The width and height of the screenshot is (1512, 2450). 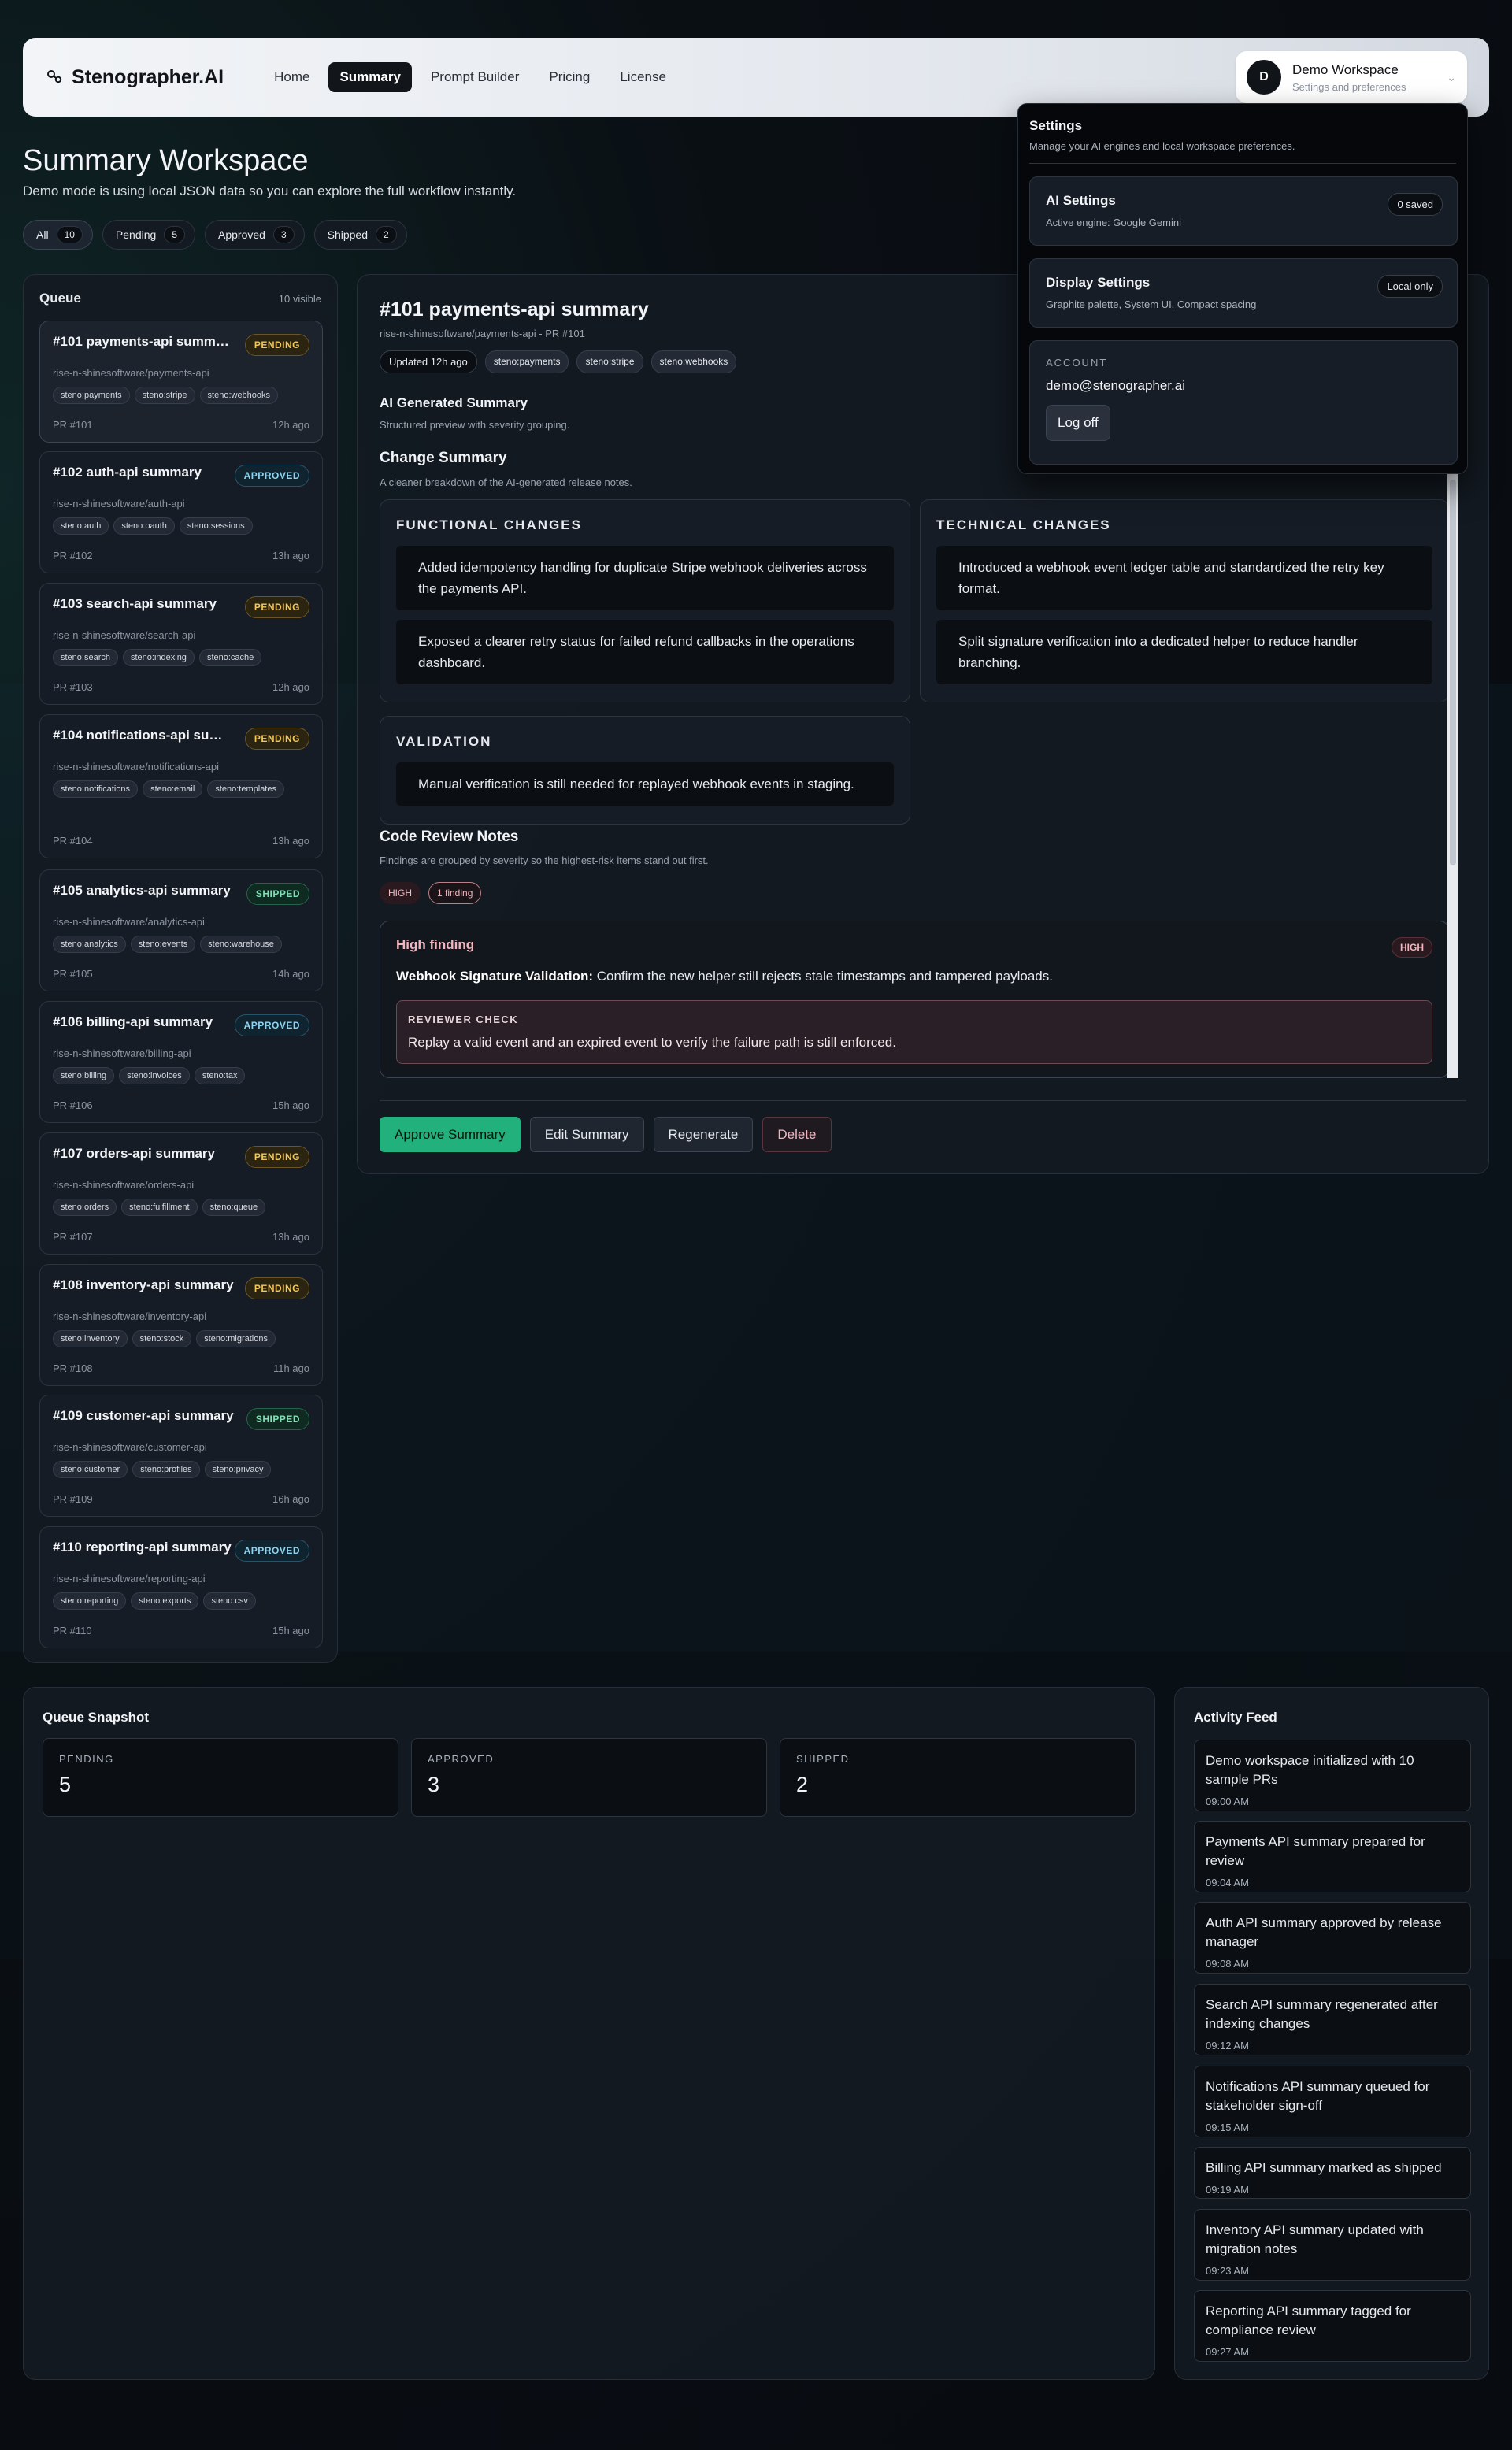 What do you see at coordinates (90, 1469) in the screenshot?
I see `tag: steno:customer` at bounding box center [90, 1469].